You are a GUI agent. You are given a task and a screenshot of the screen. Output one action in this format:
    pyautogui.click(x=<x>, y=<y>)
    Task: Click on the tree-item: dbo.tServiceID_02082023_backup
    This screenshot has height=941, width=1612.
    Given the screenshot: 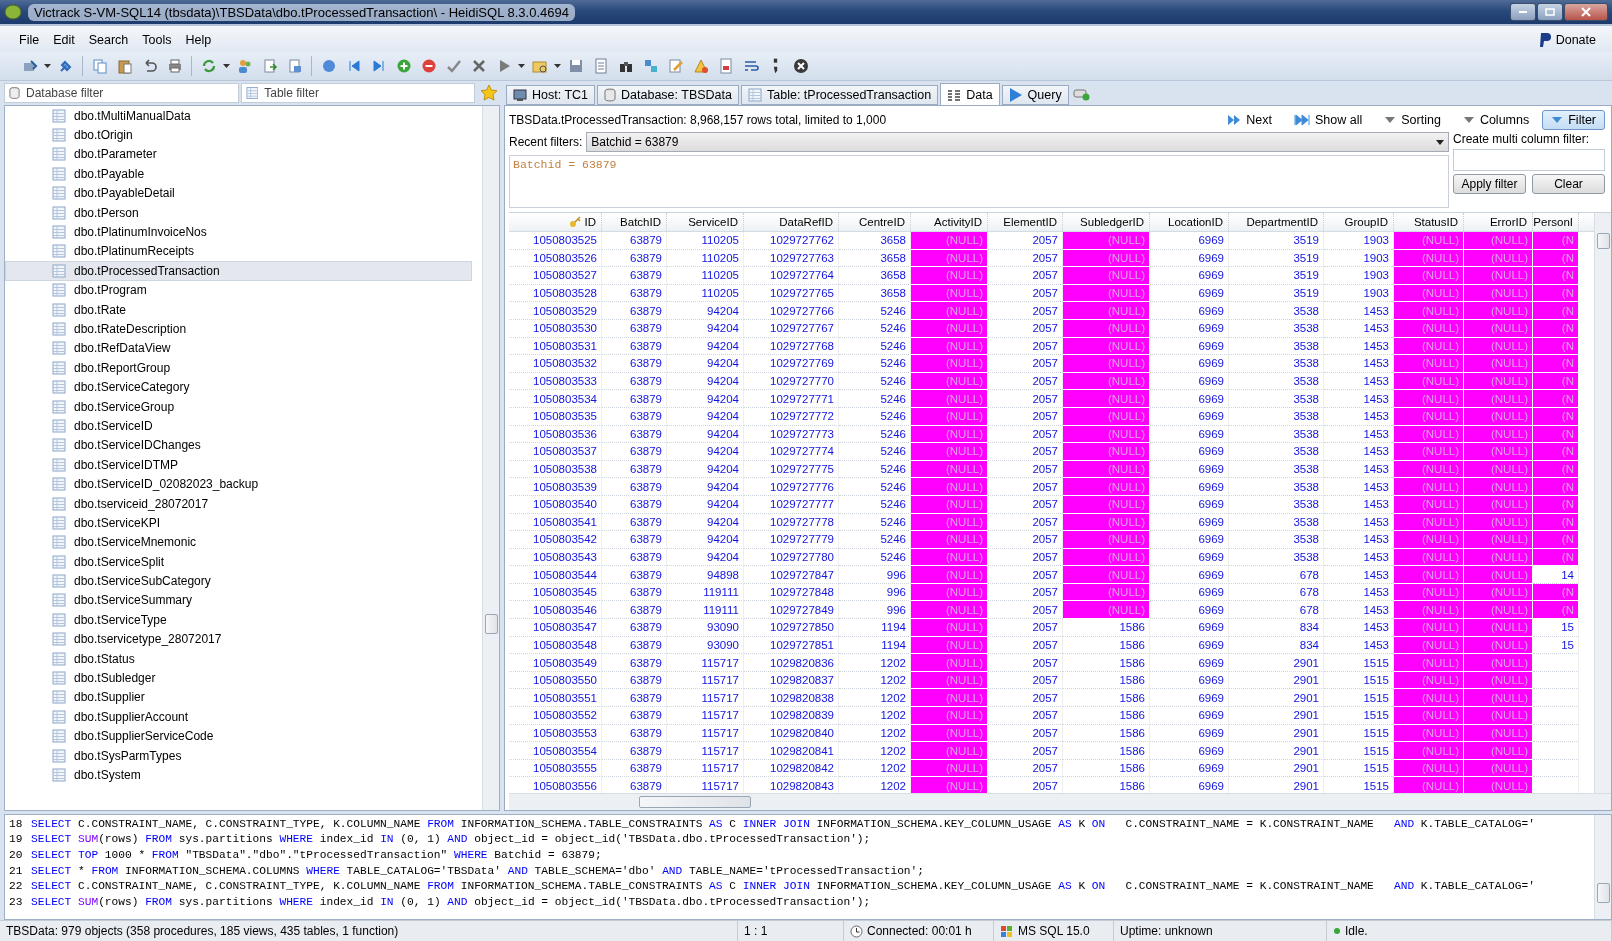 What is the action you would take?
    pyautogui.click(x=238, y=484)
    